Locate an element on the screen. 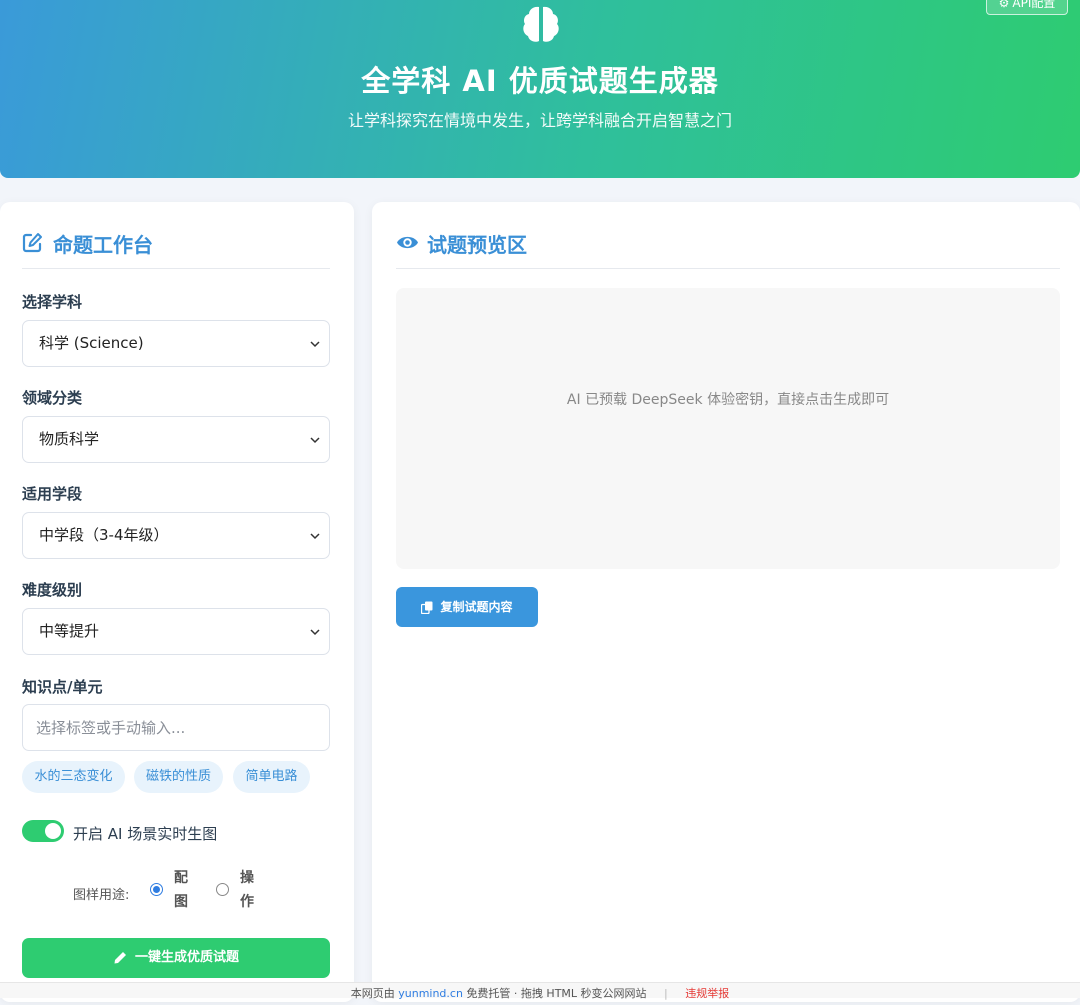  copy-icon is located at coordinates (427, 607).